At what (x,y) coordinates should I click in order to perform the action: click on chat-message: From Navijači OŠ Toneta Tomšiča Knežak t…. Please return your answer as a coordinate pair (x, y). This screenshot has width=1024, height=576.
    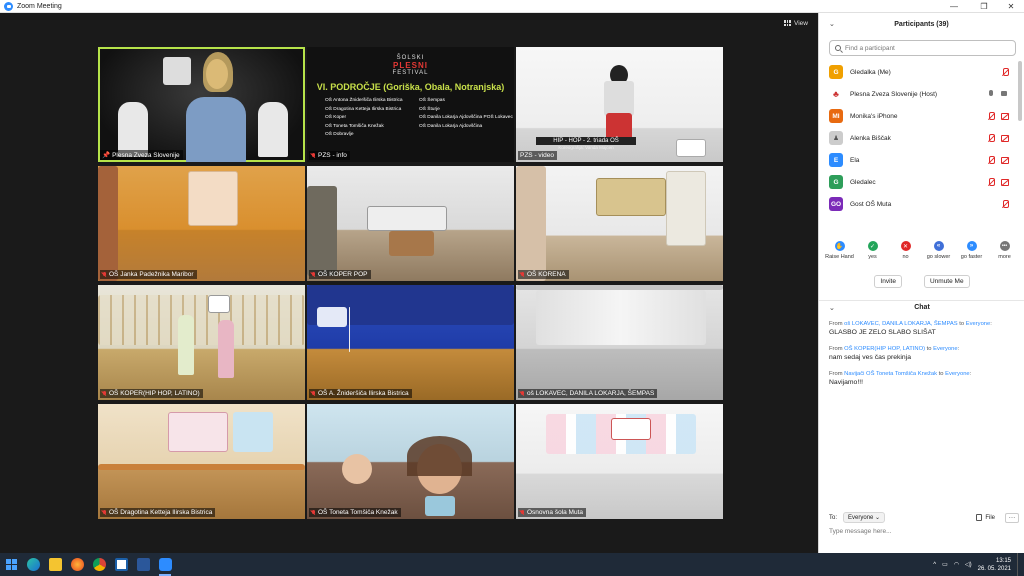
    Looking at the image, I should click on (900, 378).